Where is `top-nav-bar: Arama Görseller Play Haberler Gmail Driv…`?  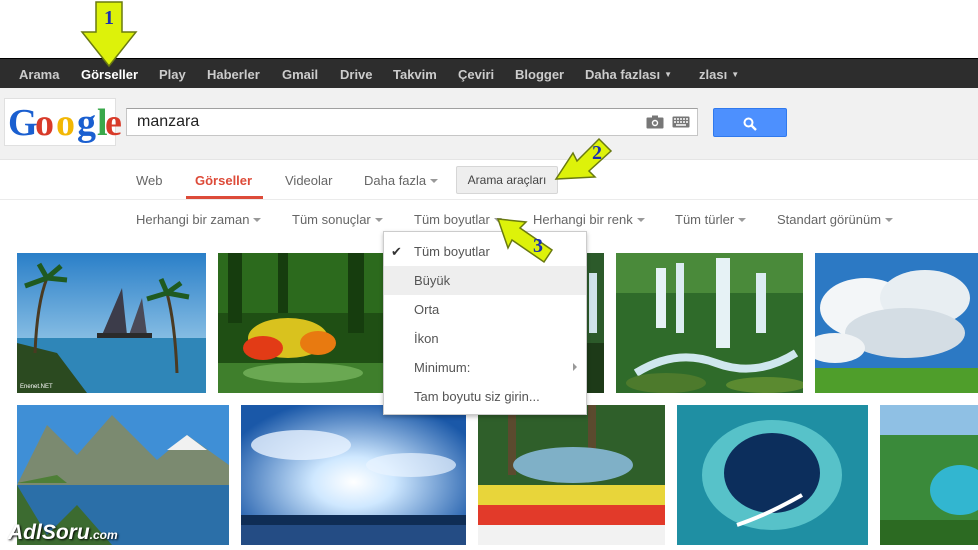
top-nav-bar: Arama Görseller Play Haberler Gmail Driv… is located at coordinates (489, 73).